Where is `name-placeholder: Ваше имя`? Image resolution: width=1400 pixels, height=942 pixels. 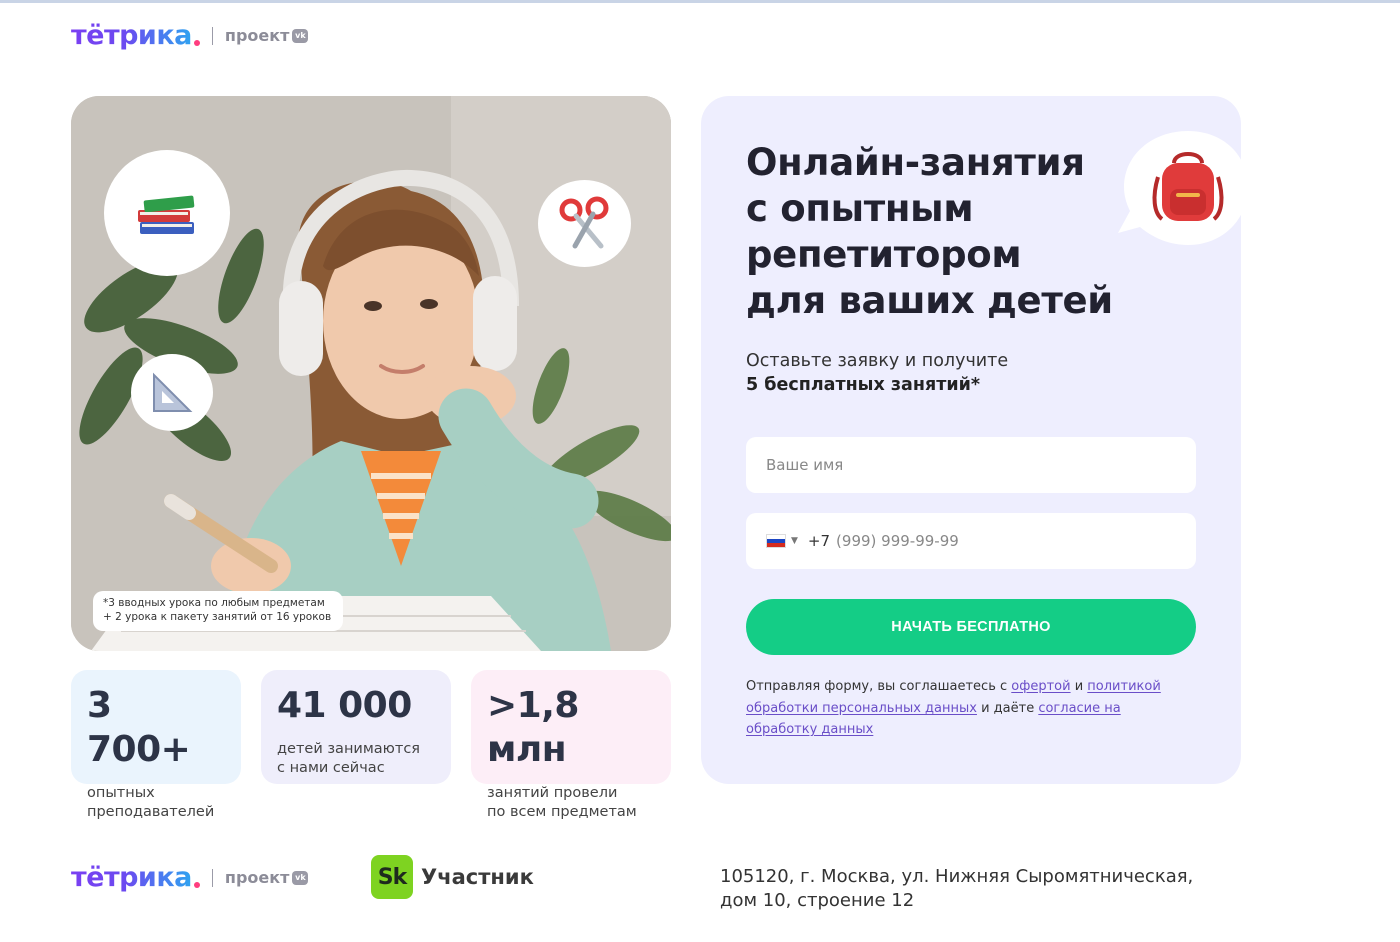
name-placeholder: Ваше имя is located at coordinates (805, 465).